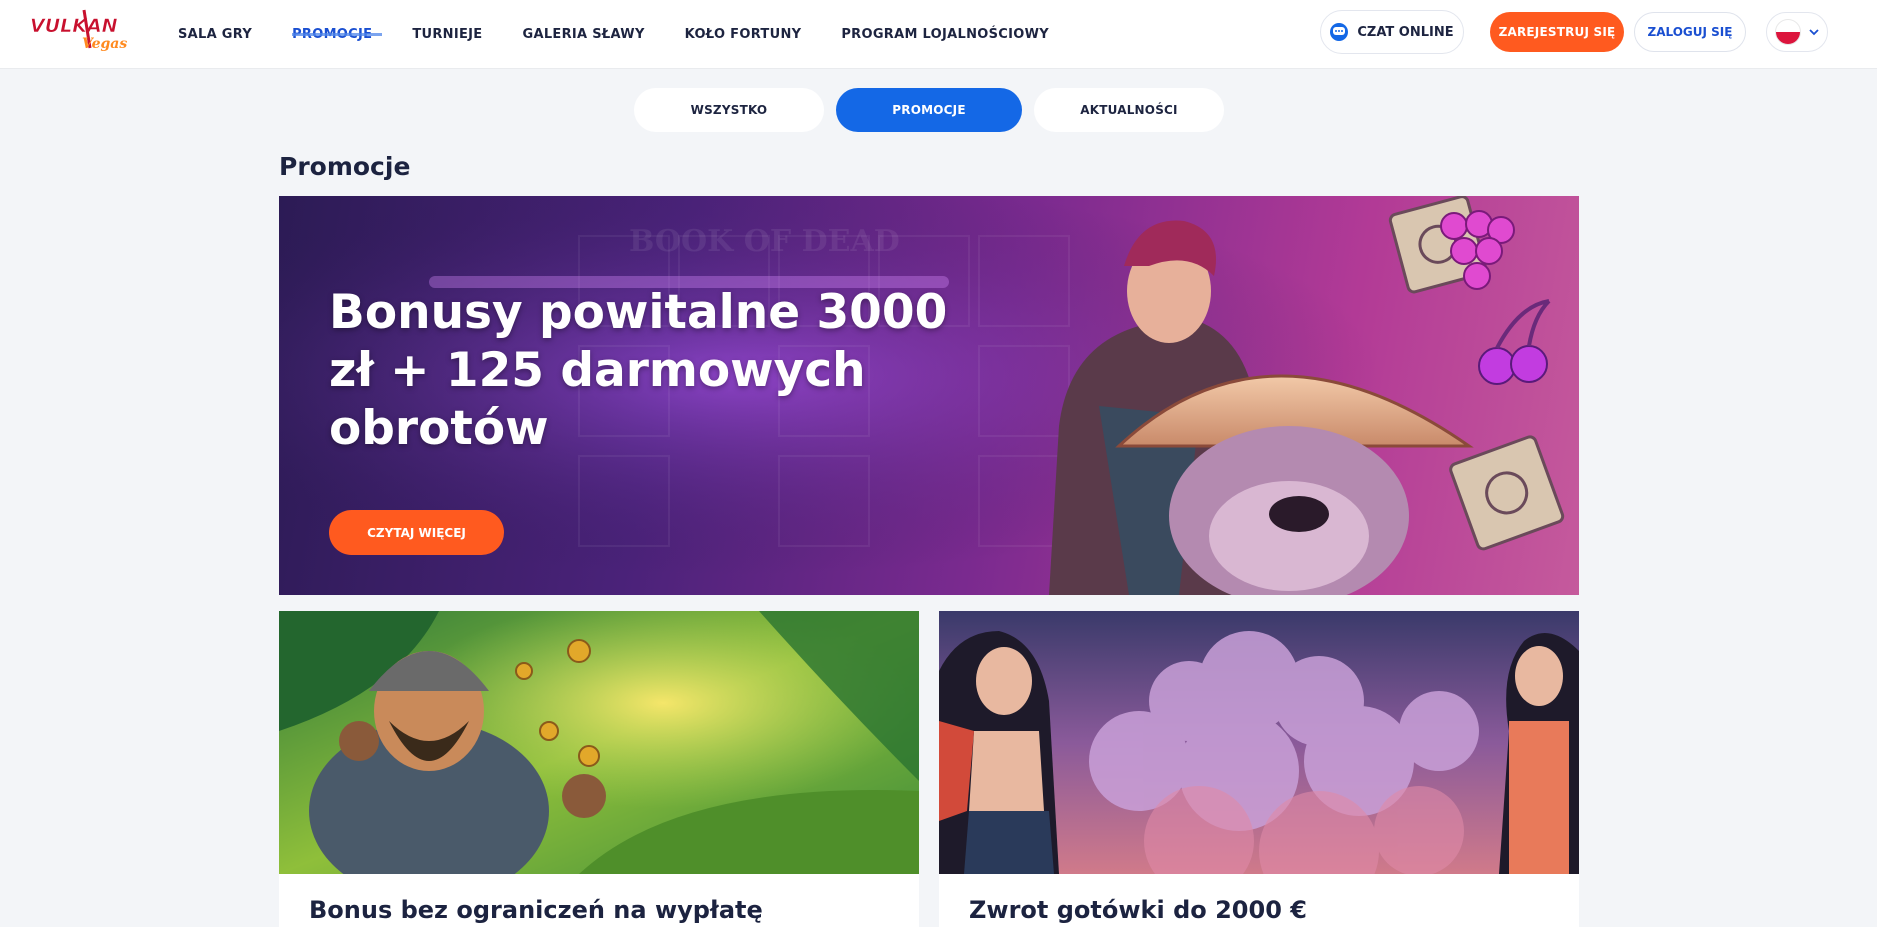  I want to click on chat-online-button: CZAT ONLINE, so click(1392, 32).